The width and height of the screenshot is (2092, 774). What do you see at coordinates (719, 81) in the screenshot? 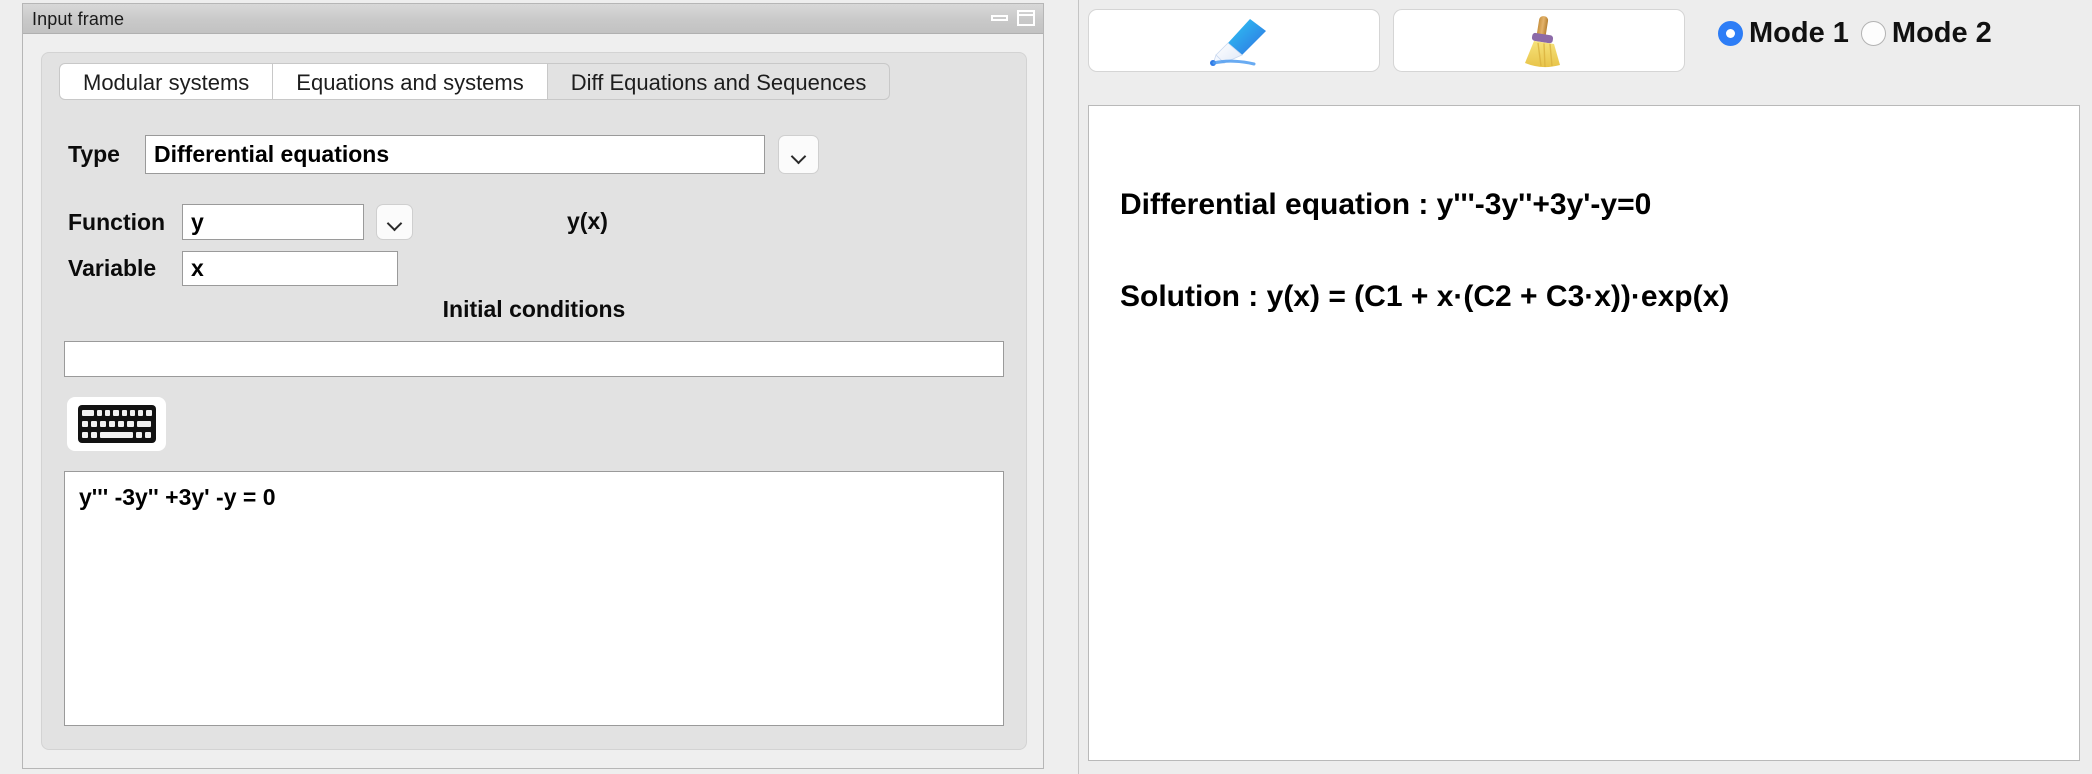
I see `tab-diff-equations-and-sequences: Diff Equations and Sequences` at bounding box center [719, 81].